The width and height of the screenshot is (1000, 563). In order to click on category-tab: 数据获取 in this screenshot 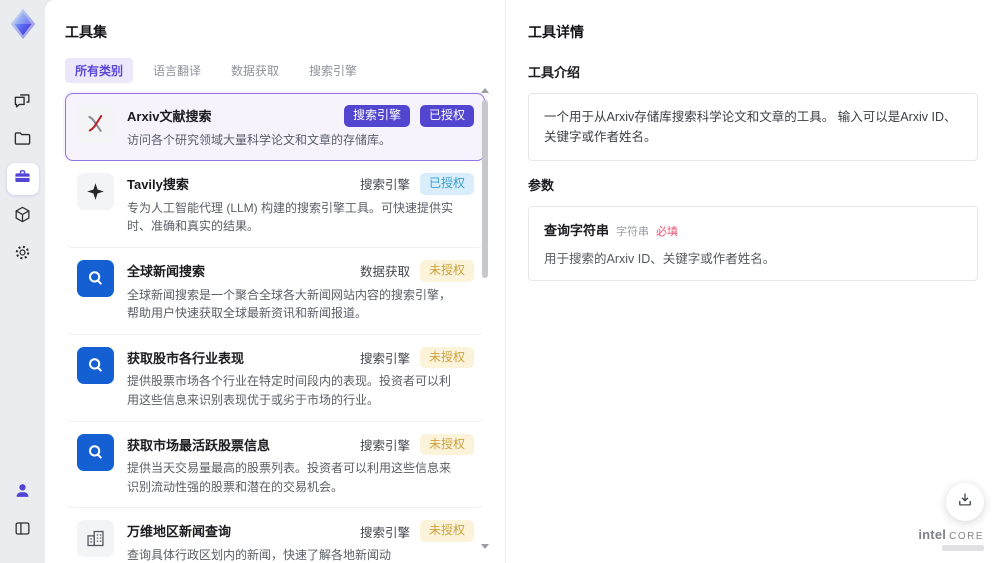, I will do `click(255, 70)`.